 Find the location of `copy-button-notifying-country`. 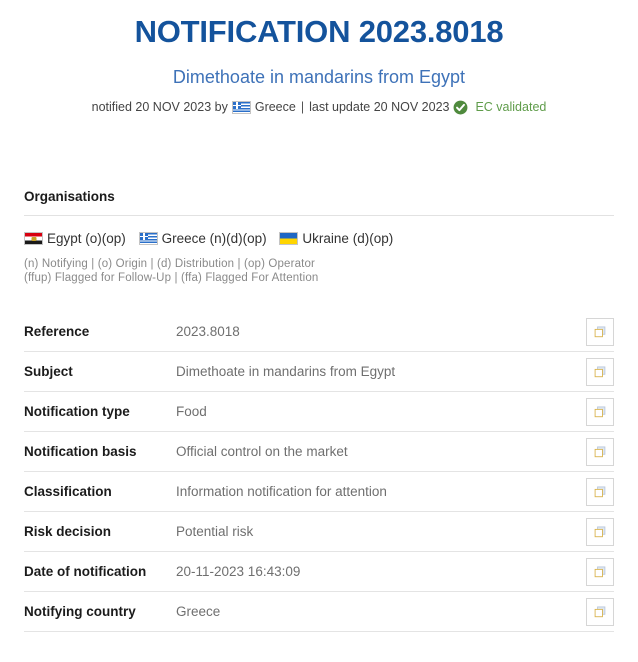

copy-button-notifying-country is located at coordinates (600, 611).